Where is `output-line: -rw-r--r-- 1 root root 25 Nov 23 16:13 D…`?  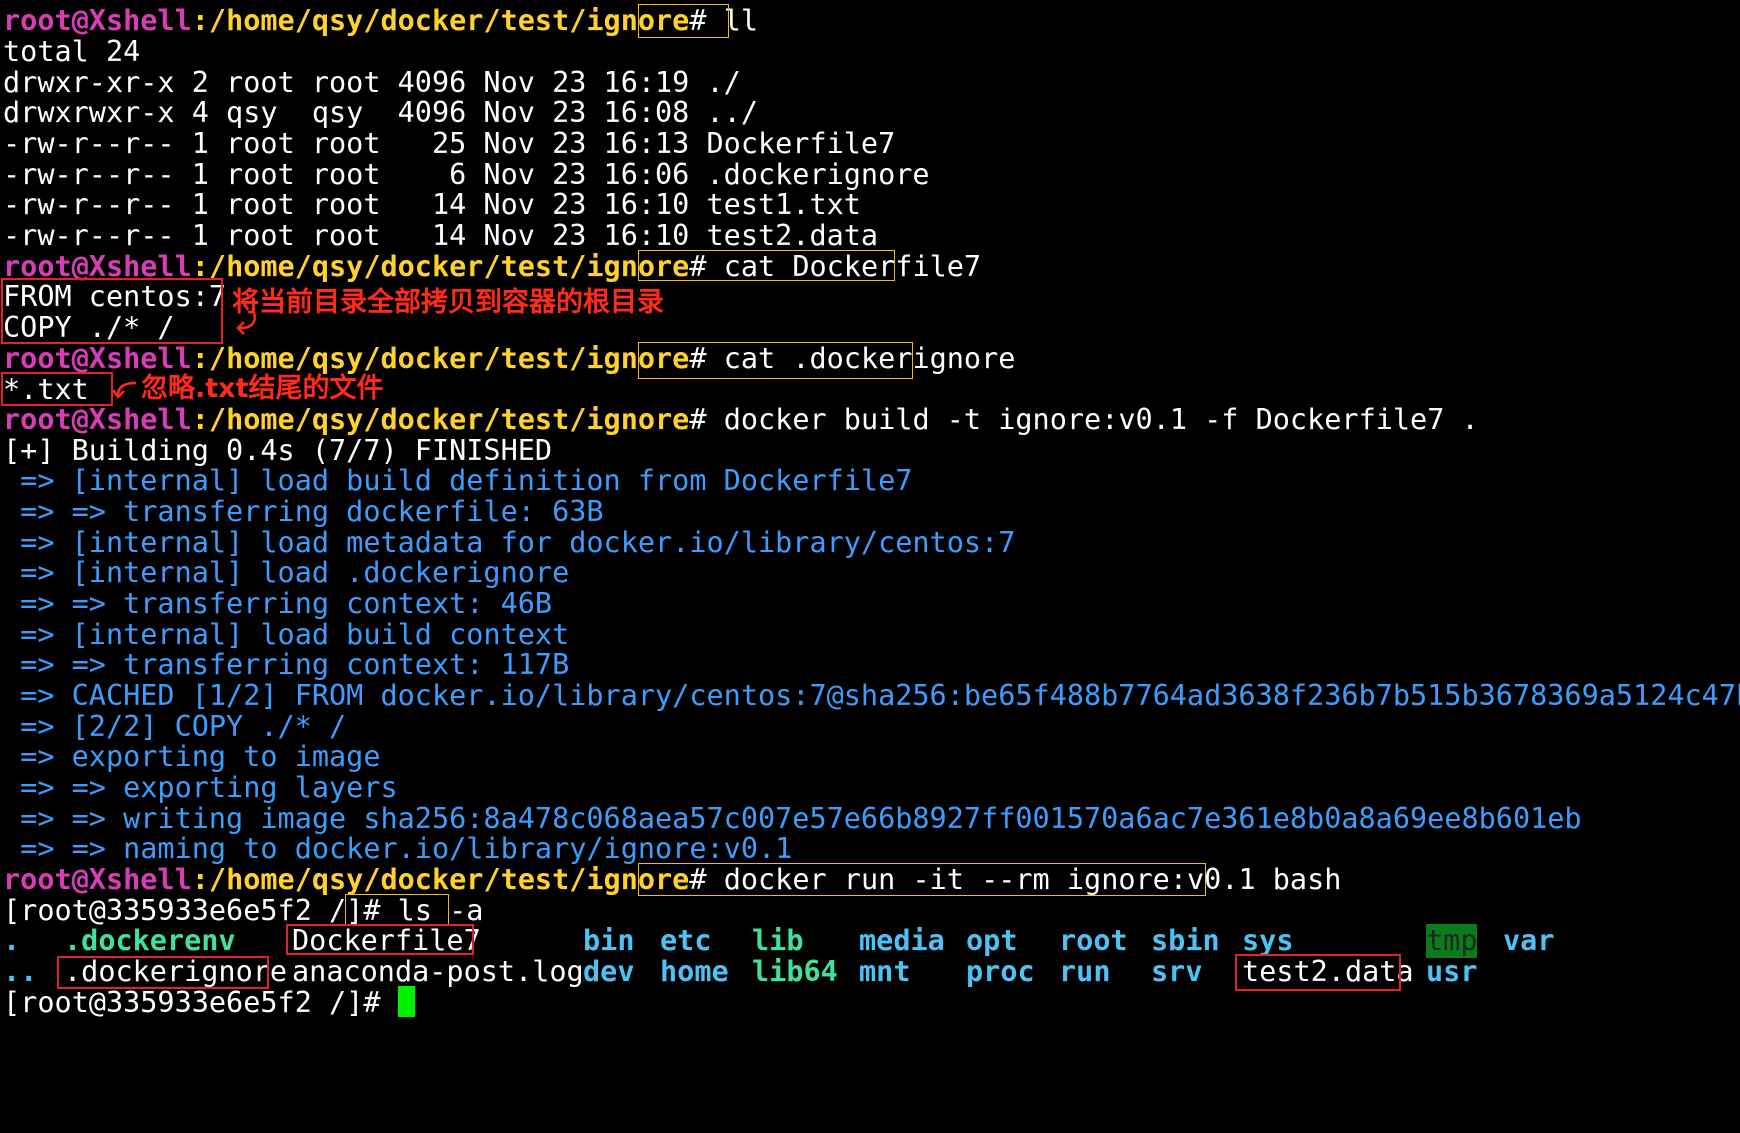 output-line: -rw-r--r-- 1 root root 25 Nov 23 16:13 D… is located at coordinates (449, 143).